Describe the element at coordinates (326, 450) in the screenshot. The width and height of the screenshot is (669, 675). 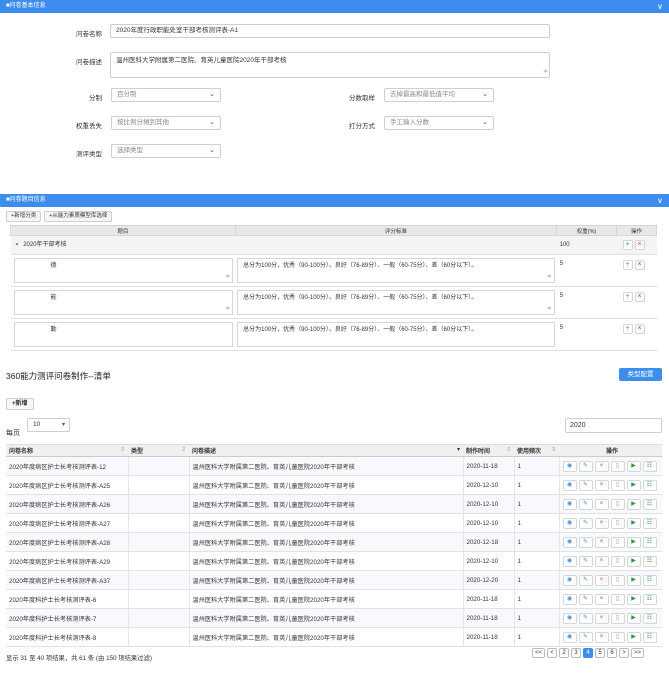
I see `col-desc: 问卷描述 ▾` at that location.